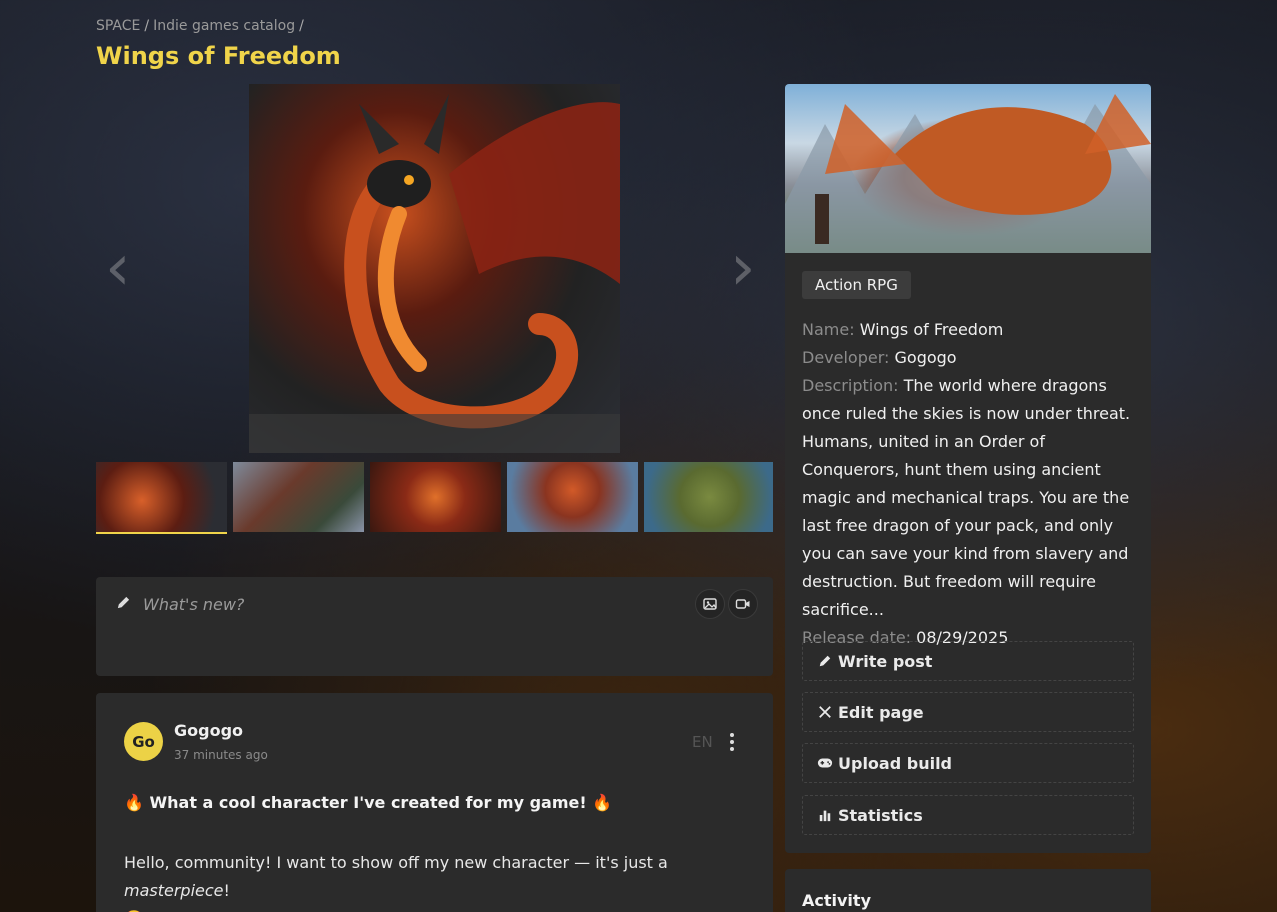 The height and width of the screenshot is (912, 1277). What do you see at coordinates (881, 712) in the screenshot?
I see `edit-page-label: Edit page` at bounding box center [881, 712].